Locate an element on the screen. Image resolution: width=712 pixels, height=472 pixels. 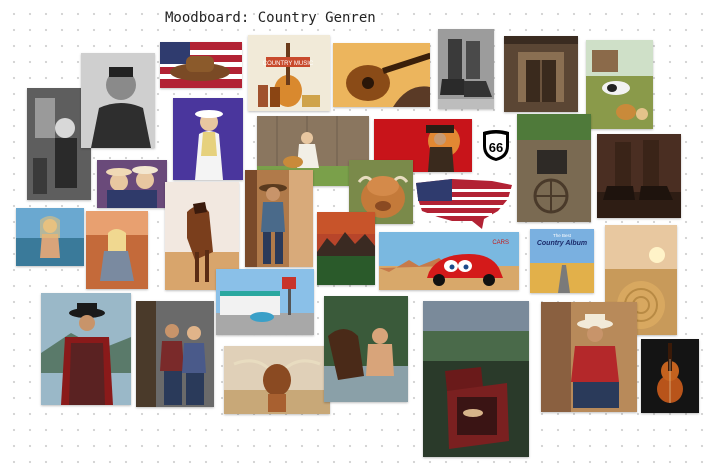
album-title: Country Album is located at coordinates (562, 243).